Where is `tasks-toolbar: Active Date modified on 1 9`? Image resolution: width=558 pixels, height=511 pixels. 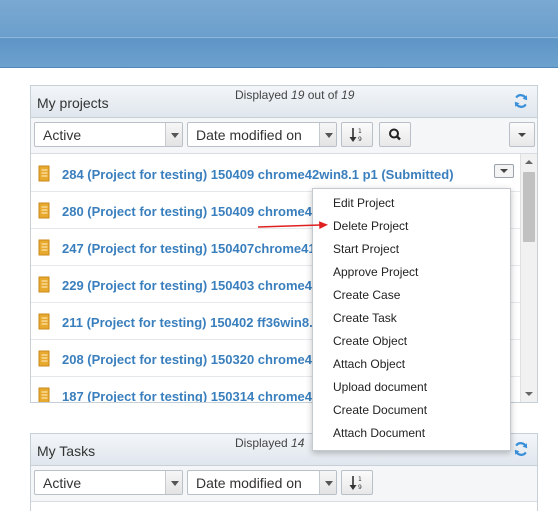 tasks-toolbar: Active Date modified on 1 9 is located at coordinates (284, 484).